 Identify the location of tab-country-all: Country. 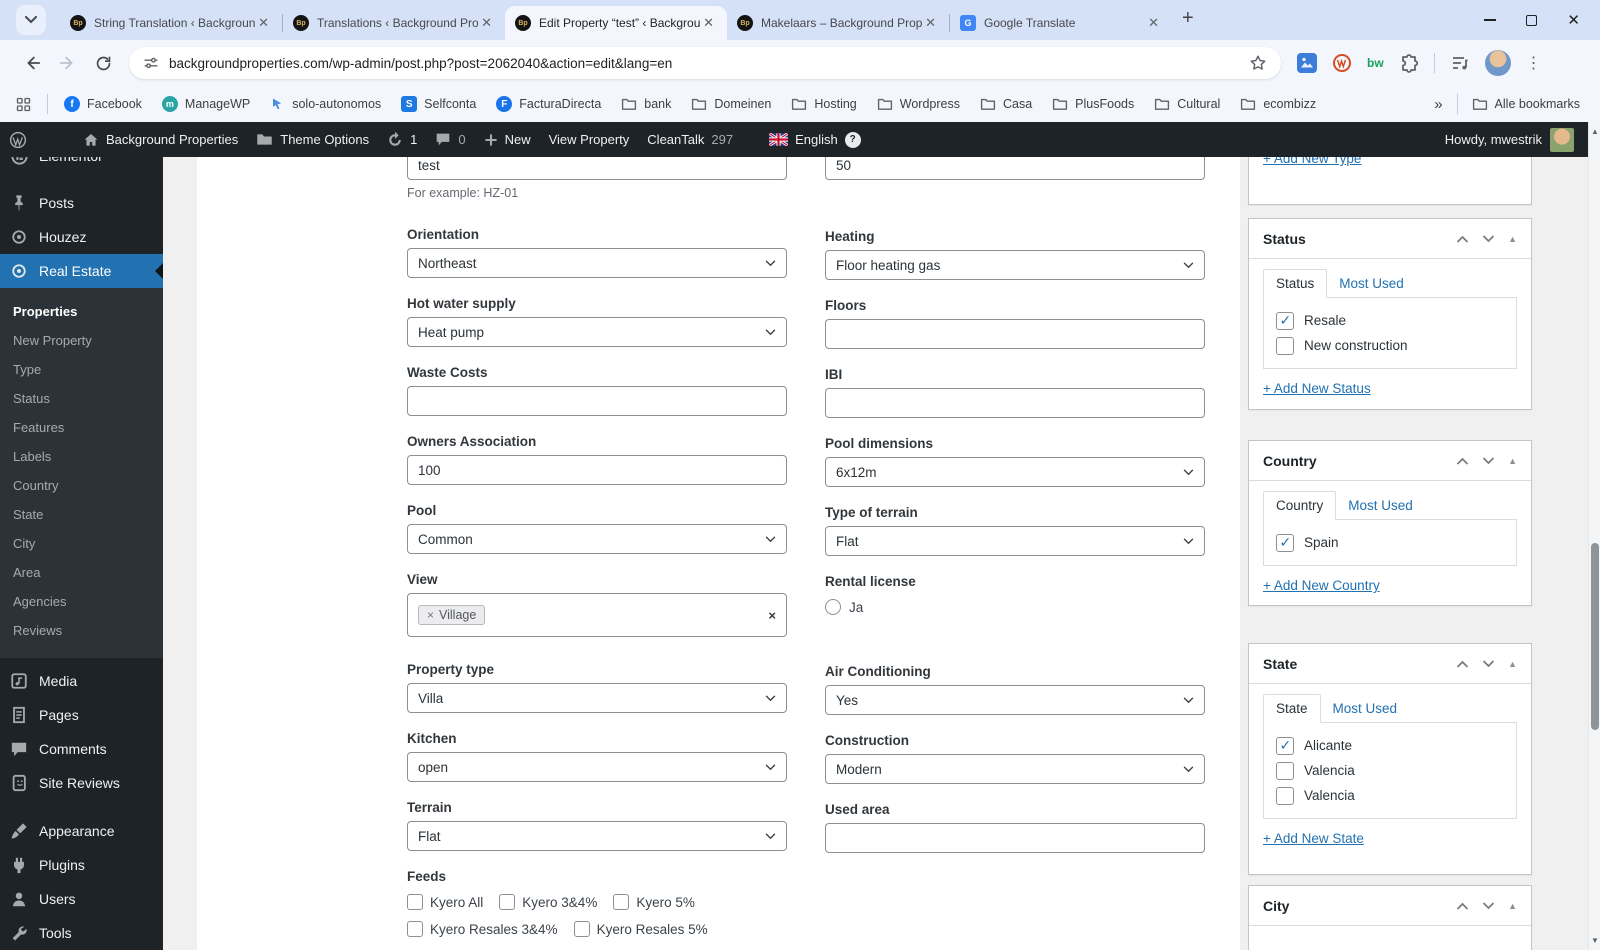
(1300, 505).